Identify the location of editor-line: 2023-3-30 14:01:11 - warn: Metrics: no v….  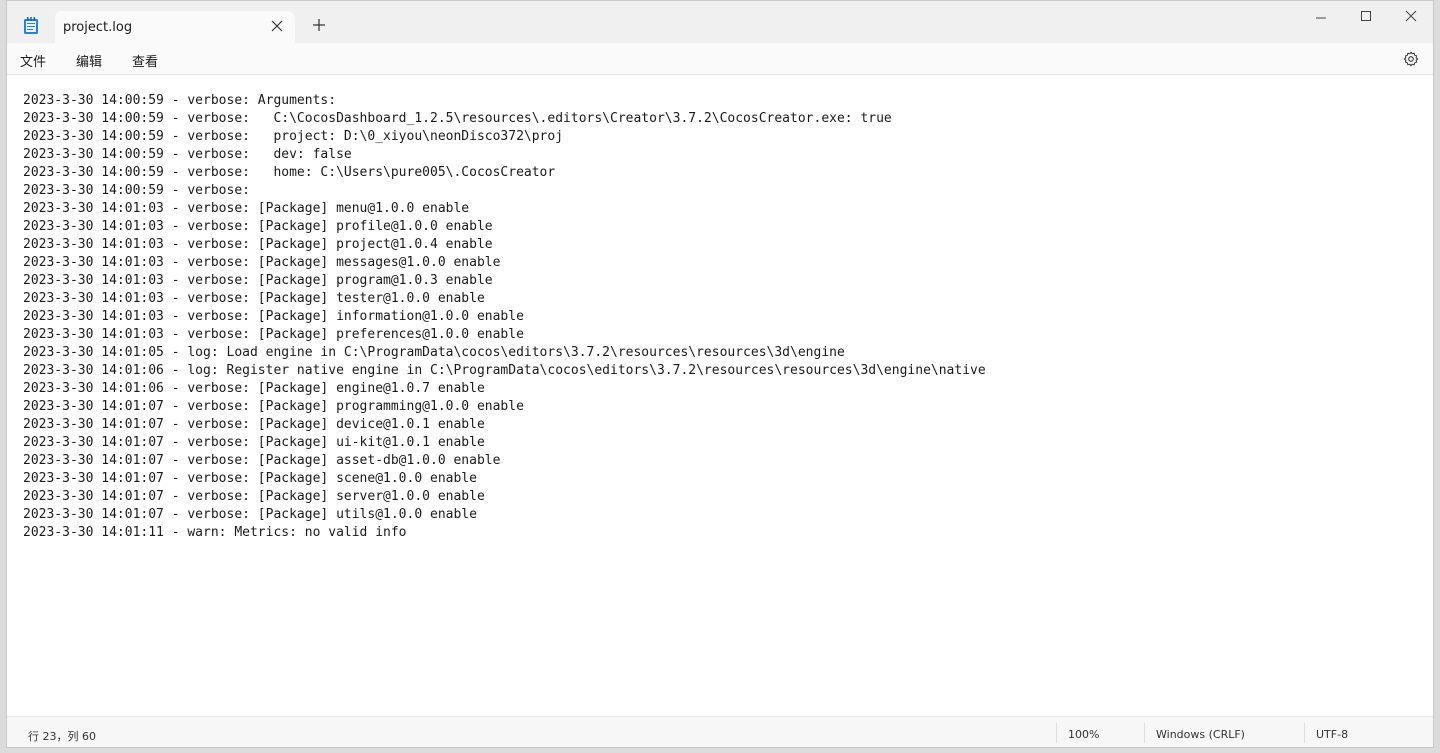
(215, 532).